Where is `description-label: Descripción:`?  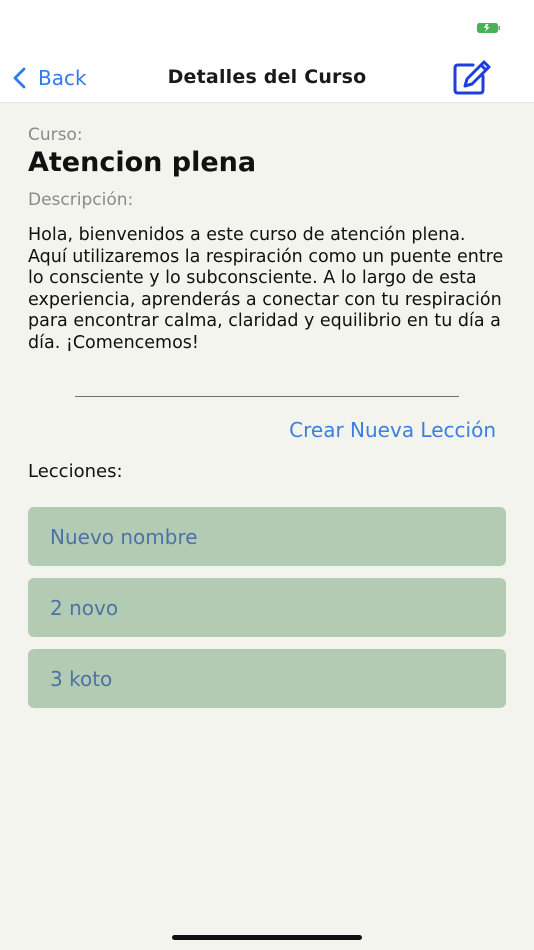 description-label: Descripción: is located at coordinates (81, 200).